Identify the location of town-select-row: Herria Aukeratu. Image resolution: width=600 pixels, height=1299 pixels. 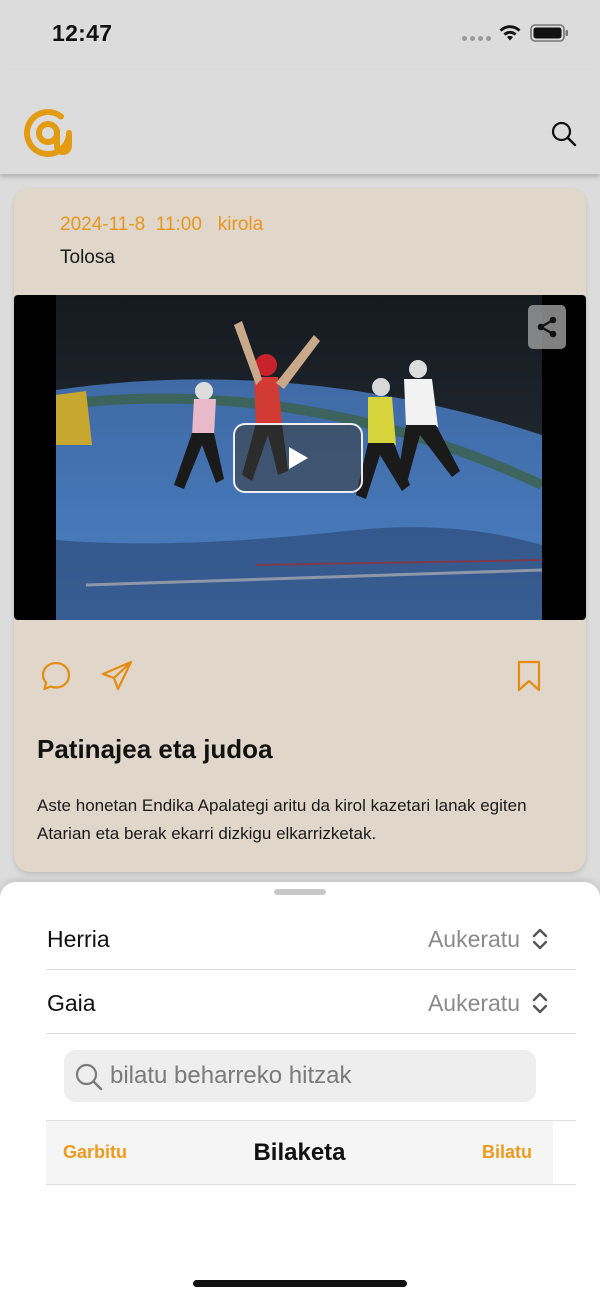
(311, 938).